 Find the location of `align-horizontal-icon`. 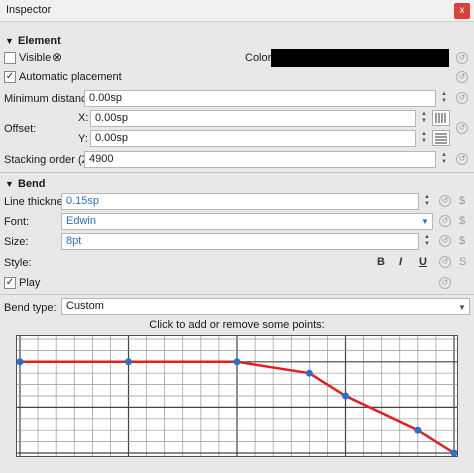

align-horizontal-icon is located at coordinates (441, 118).